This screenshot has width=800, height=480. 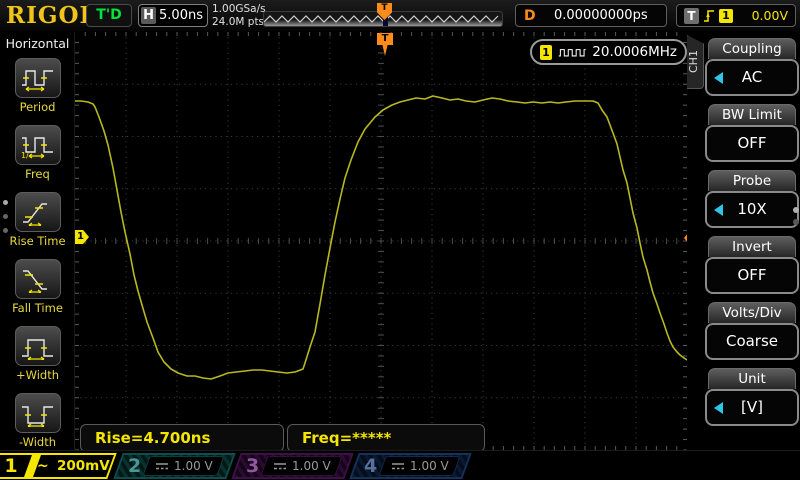 I want to click on channel4-indicator: 4 1.00 V, so click(x=410, y=466).